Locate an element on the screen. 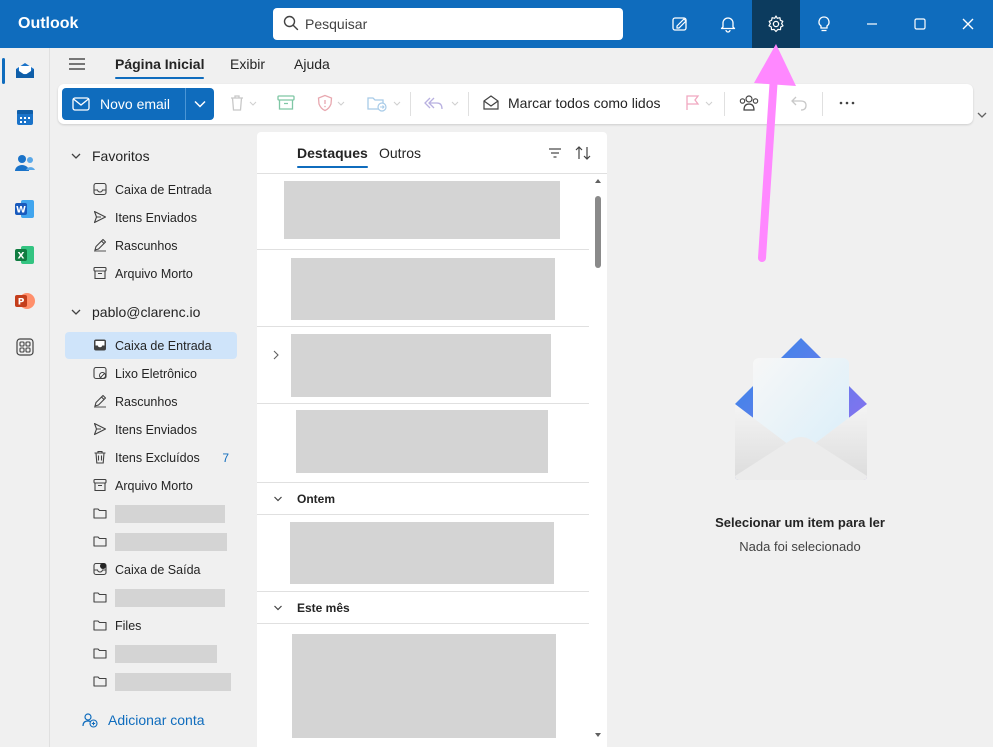 The width and height of the screenshot is (993, 747). tab-view: Exibir is located at coordinates (247, 64).